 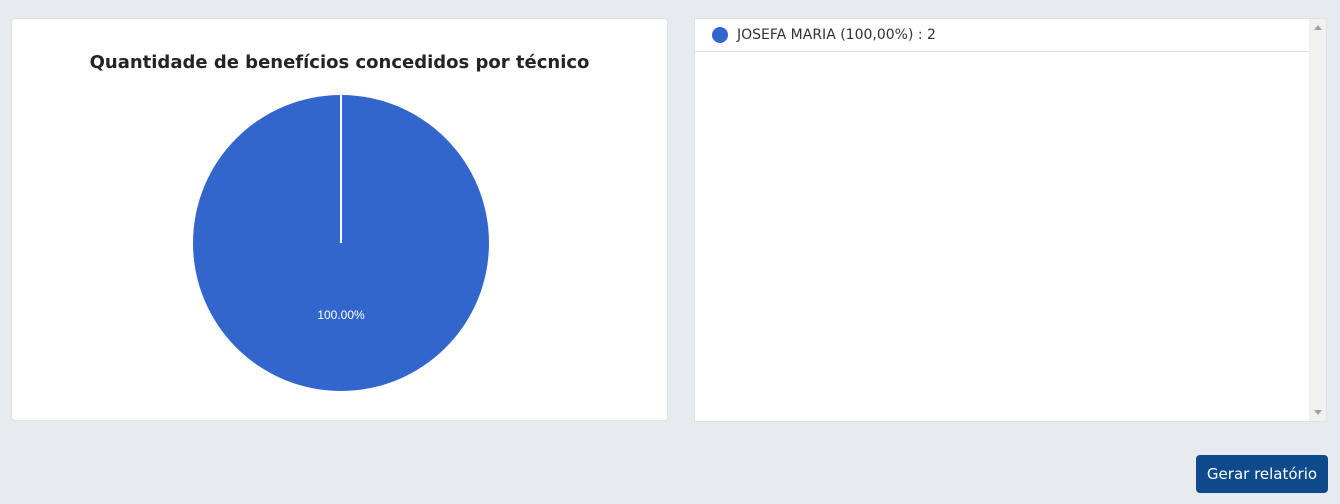 I want to click on legend-item-label: JOSEFA MARIA (100,00%) : 2, so click(x=836, y=35).